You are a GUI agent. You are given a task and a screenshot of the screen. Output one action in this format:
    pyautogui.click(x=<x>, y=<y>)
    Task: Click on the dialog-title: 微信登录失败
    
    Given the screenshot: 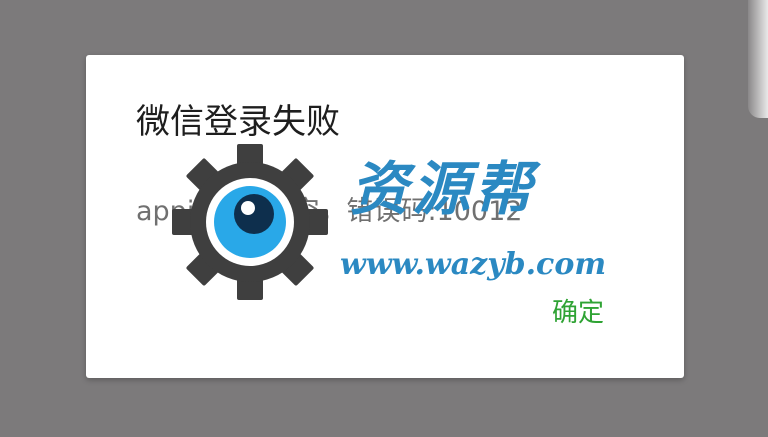 What is the action you would take?
    pyautogui.click(x=238, y=122)
    